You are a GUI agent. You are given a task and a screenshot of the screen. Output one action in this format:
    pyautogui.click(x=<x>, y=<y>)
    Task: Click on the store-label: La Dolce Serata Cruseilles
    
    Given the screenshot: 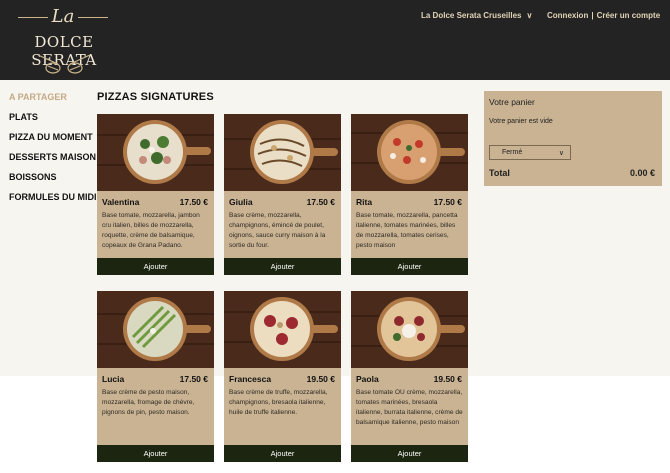 What is the action you would take?
    pyautogui.click(x=471, y=15)
    